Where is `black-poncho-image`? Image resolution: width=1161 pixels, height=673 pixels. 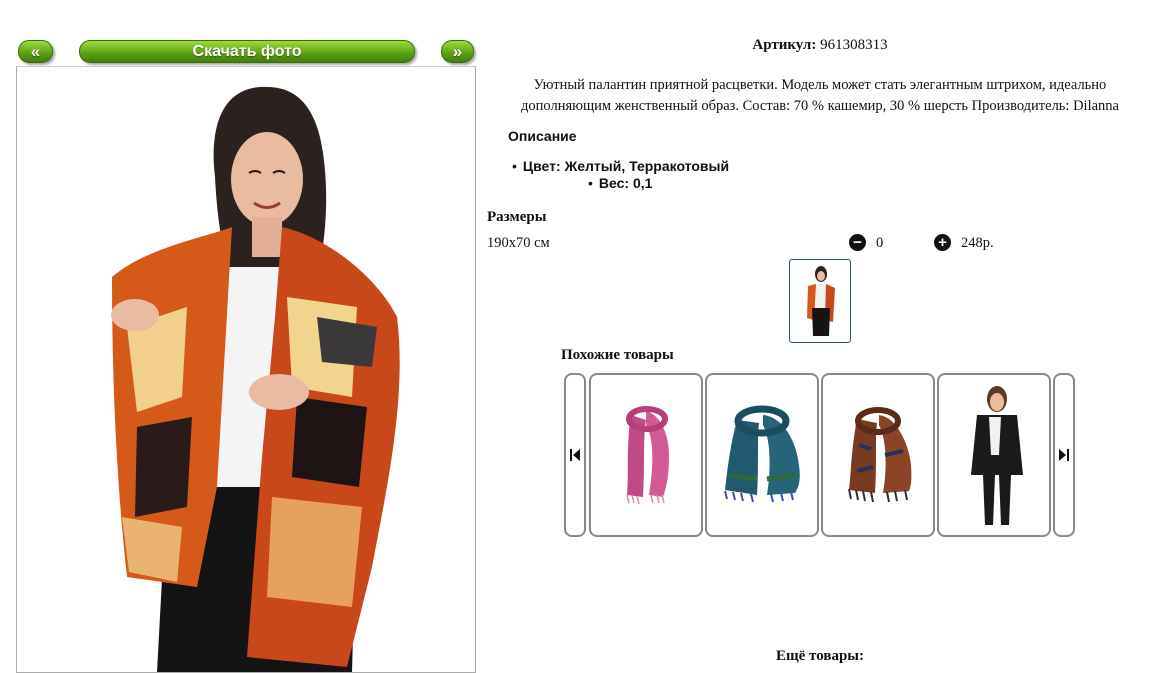
black-poncho-image is located at coordinates (997, 455).